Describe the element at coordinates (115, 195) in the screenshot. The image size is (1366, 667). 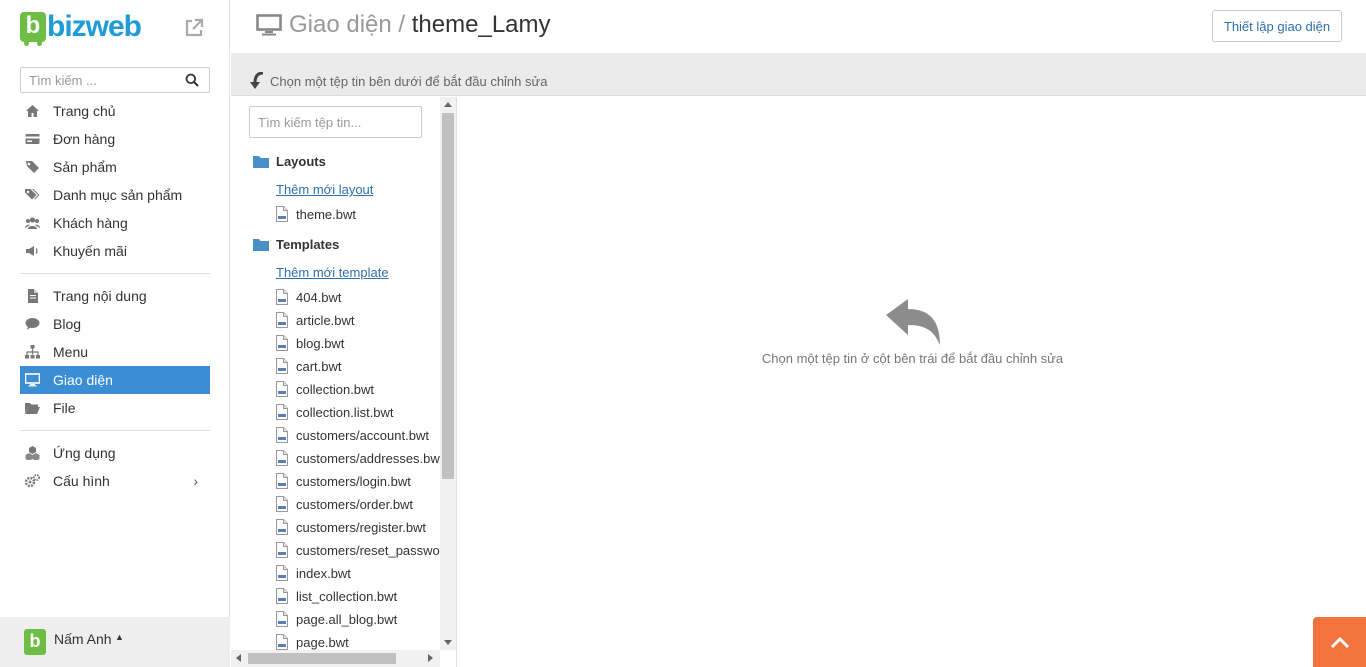
I see `sidebar-item-categories: Danh mục sản phẩm` at that location.